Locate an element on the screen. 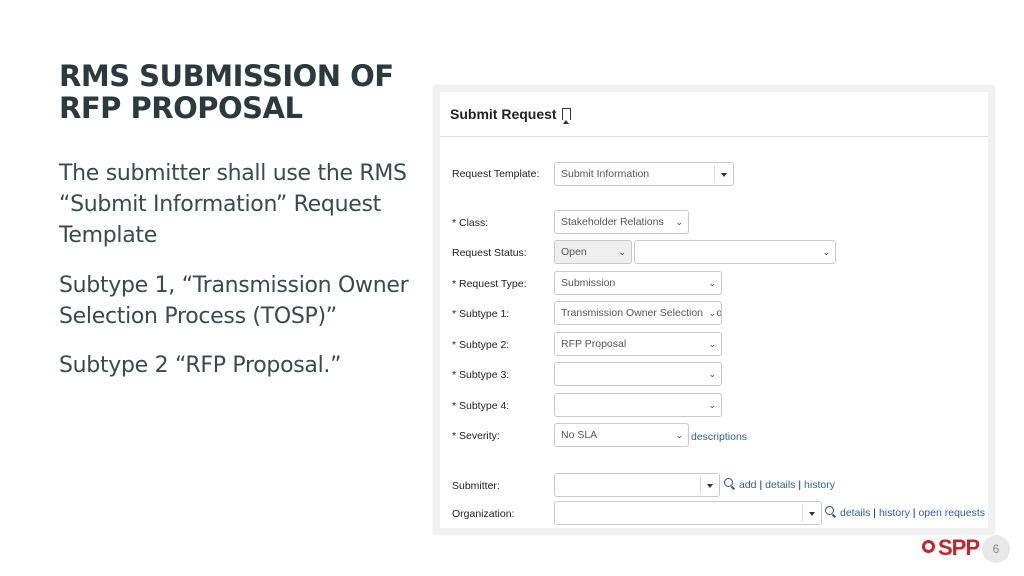  subtype-4-select: ⌄ is located at coordinates (638, 405).